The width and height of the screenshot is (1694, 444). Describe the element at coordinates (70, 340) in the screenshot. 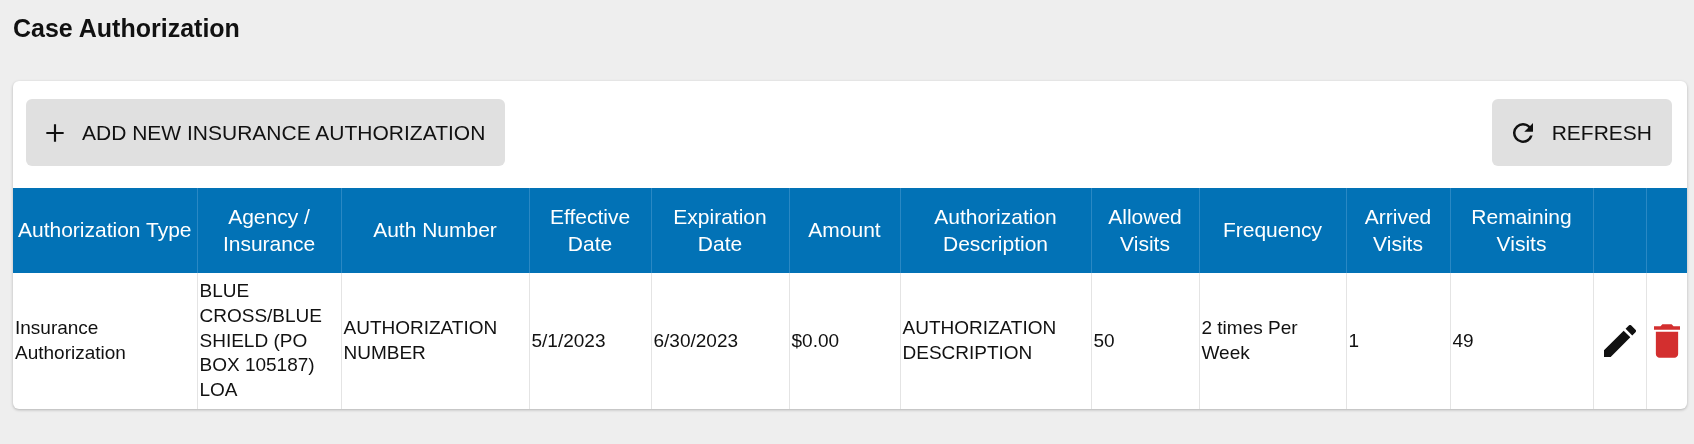

I see `table-cell: Insurance Authorization` at that location.